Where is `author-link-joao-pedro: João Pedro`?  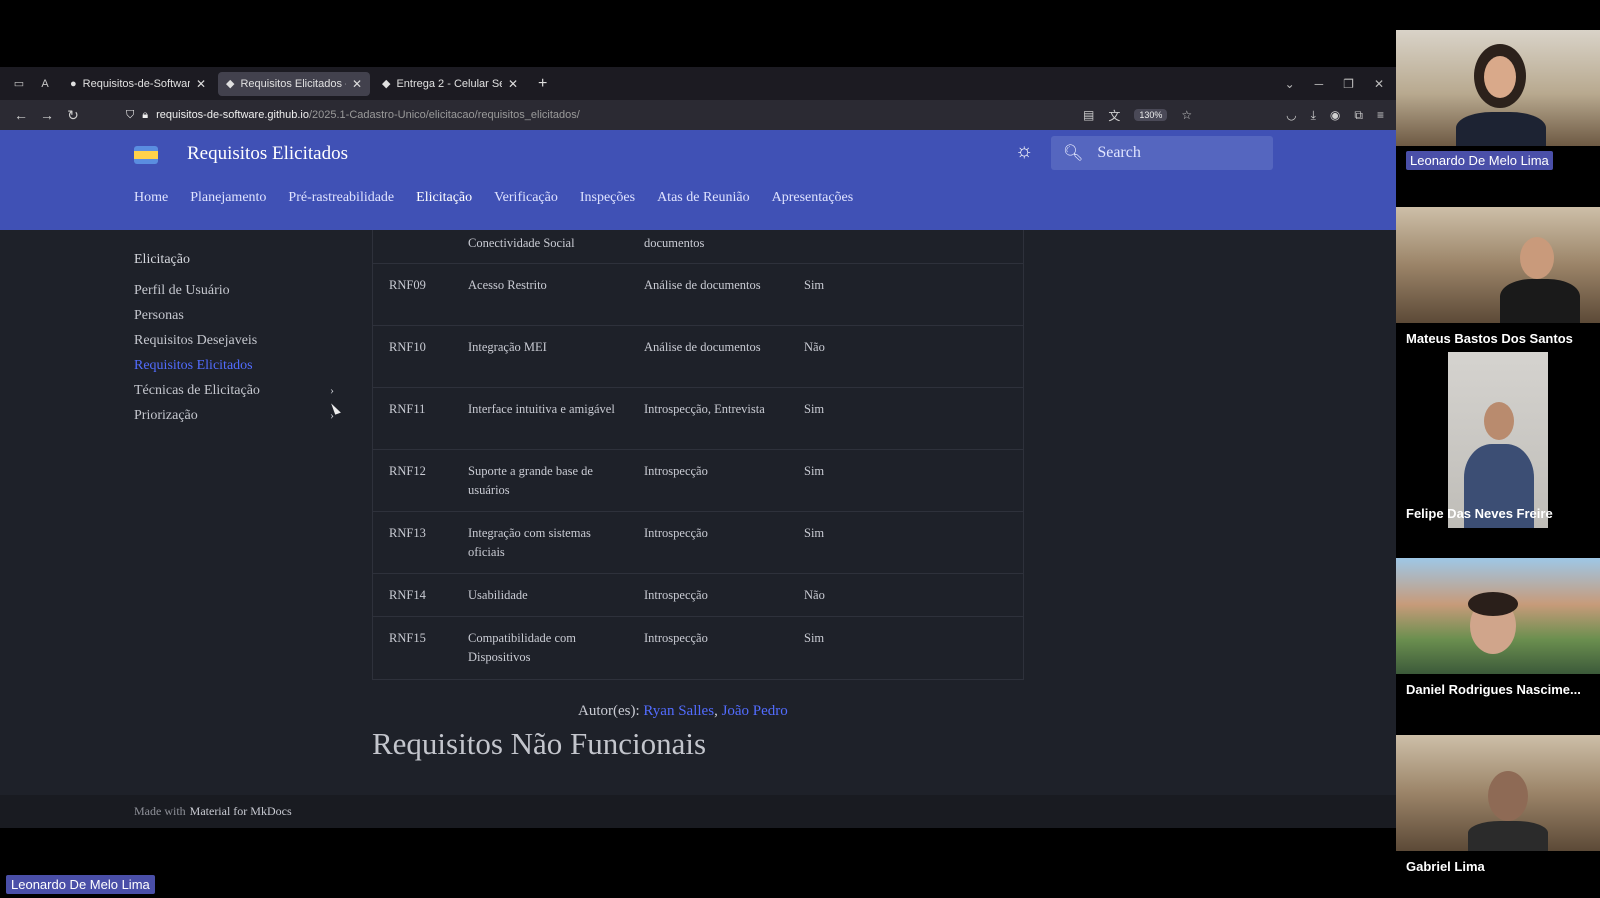 author-link-joao-pedro: João Pedro is located at coordinates (755, 711).